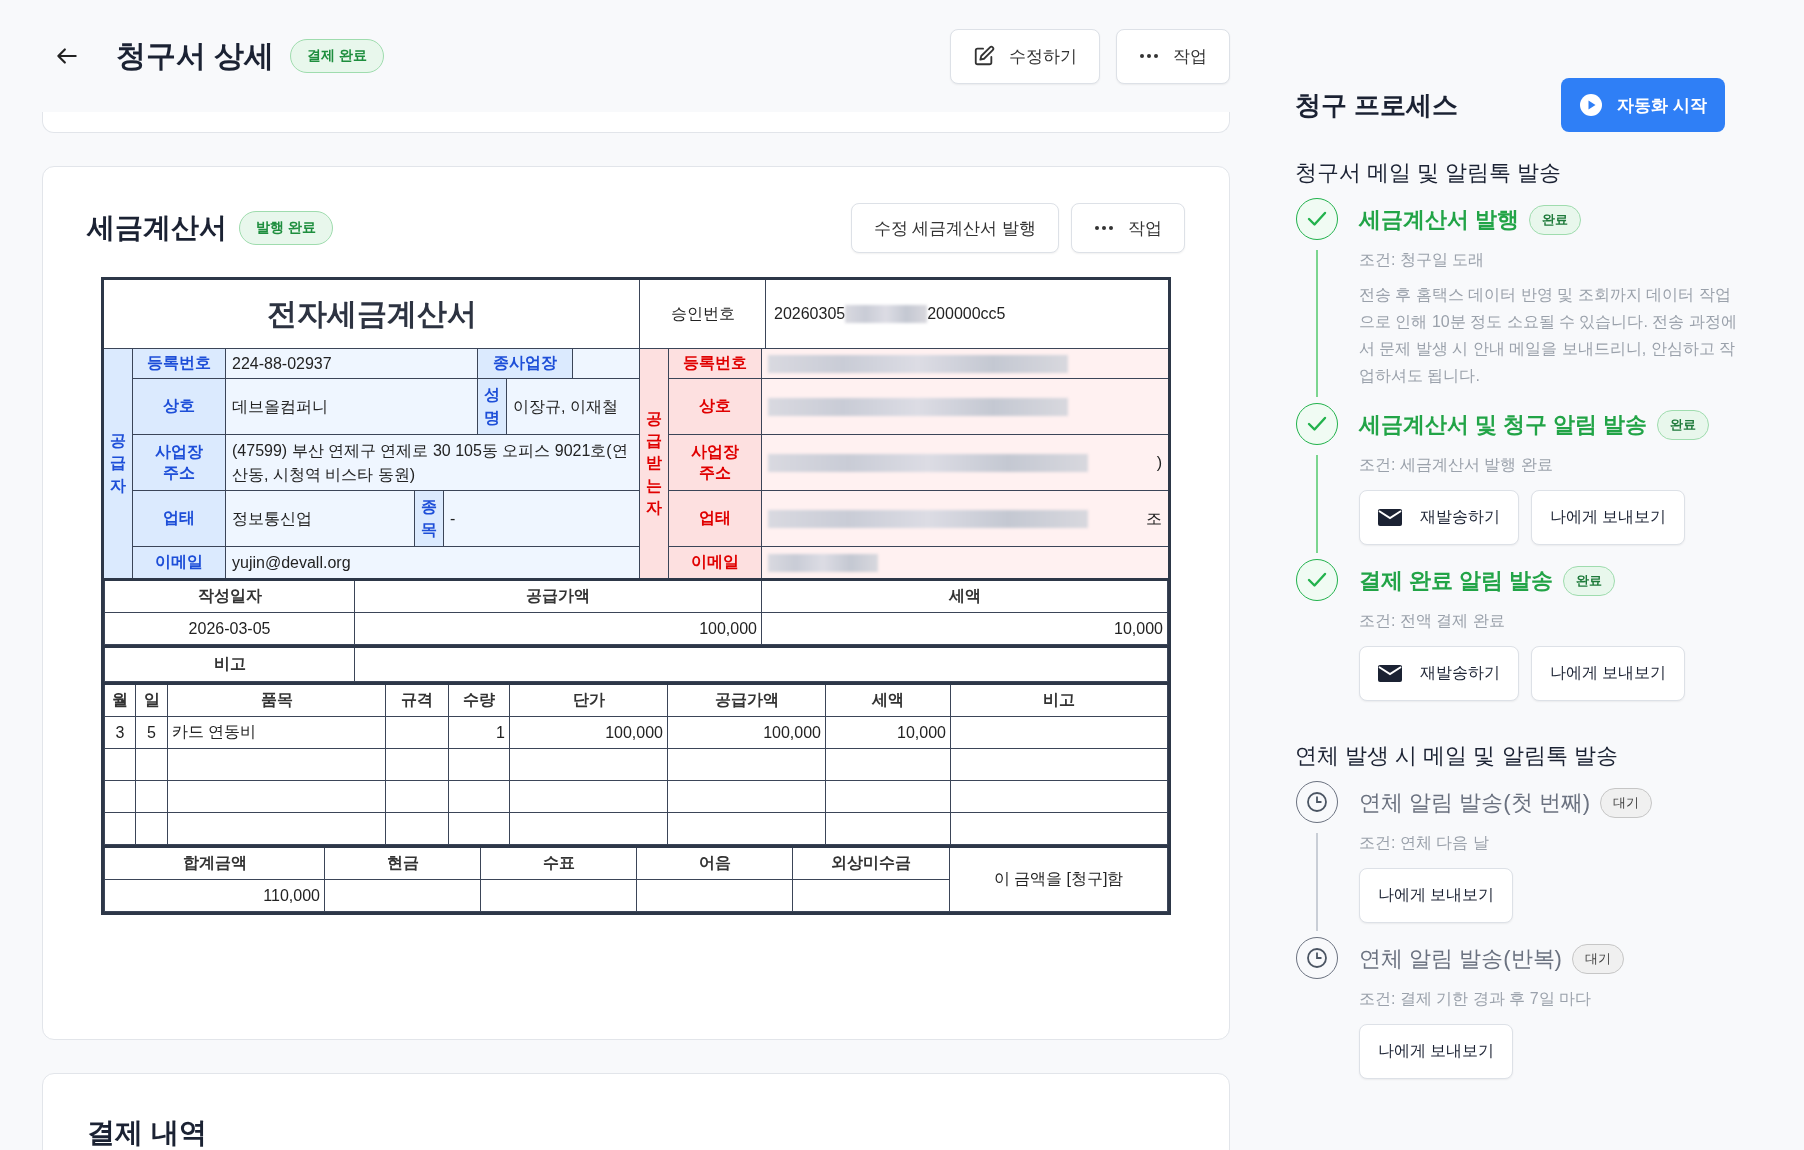  Describe the element at coordinates (151, 732) in the screenshot. I see `table-cell: 5` at that location.